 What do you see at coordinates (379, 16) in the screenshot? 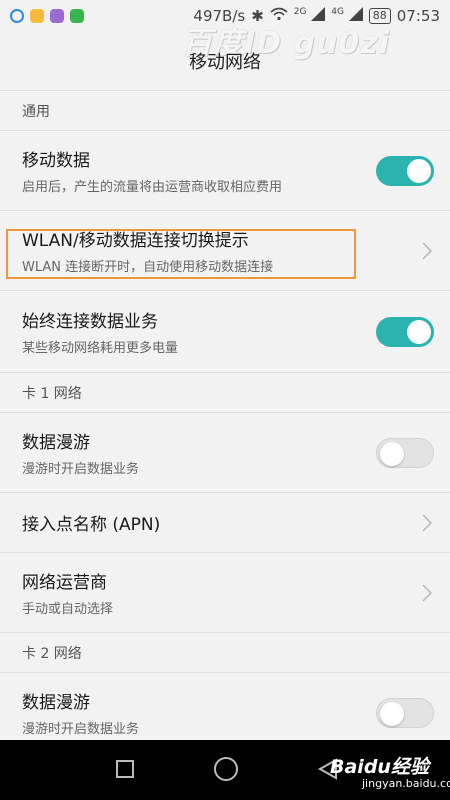
I see `battery-level: 88` at bounding box center [379, 16].